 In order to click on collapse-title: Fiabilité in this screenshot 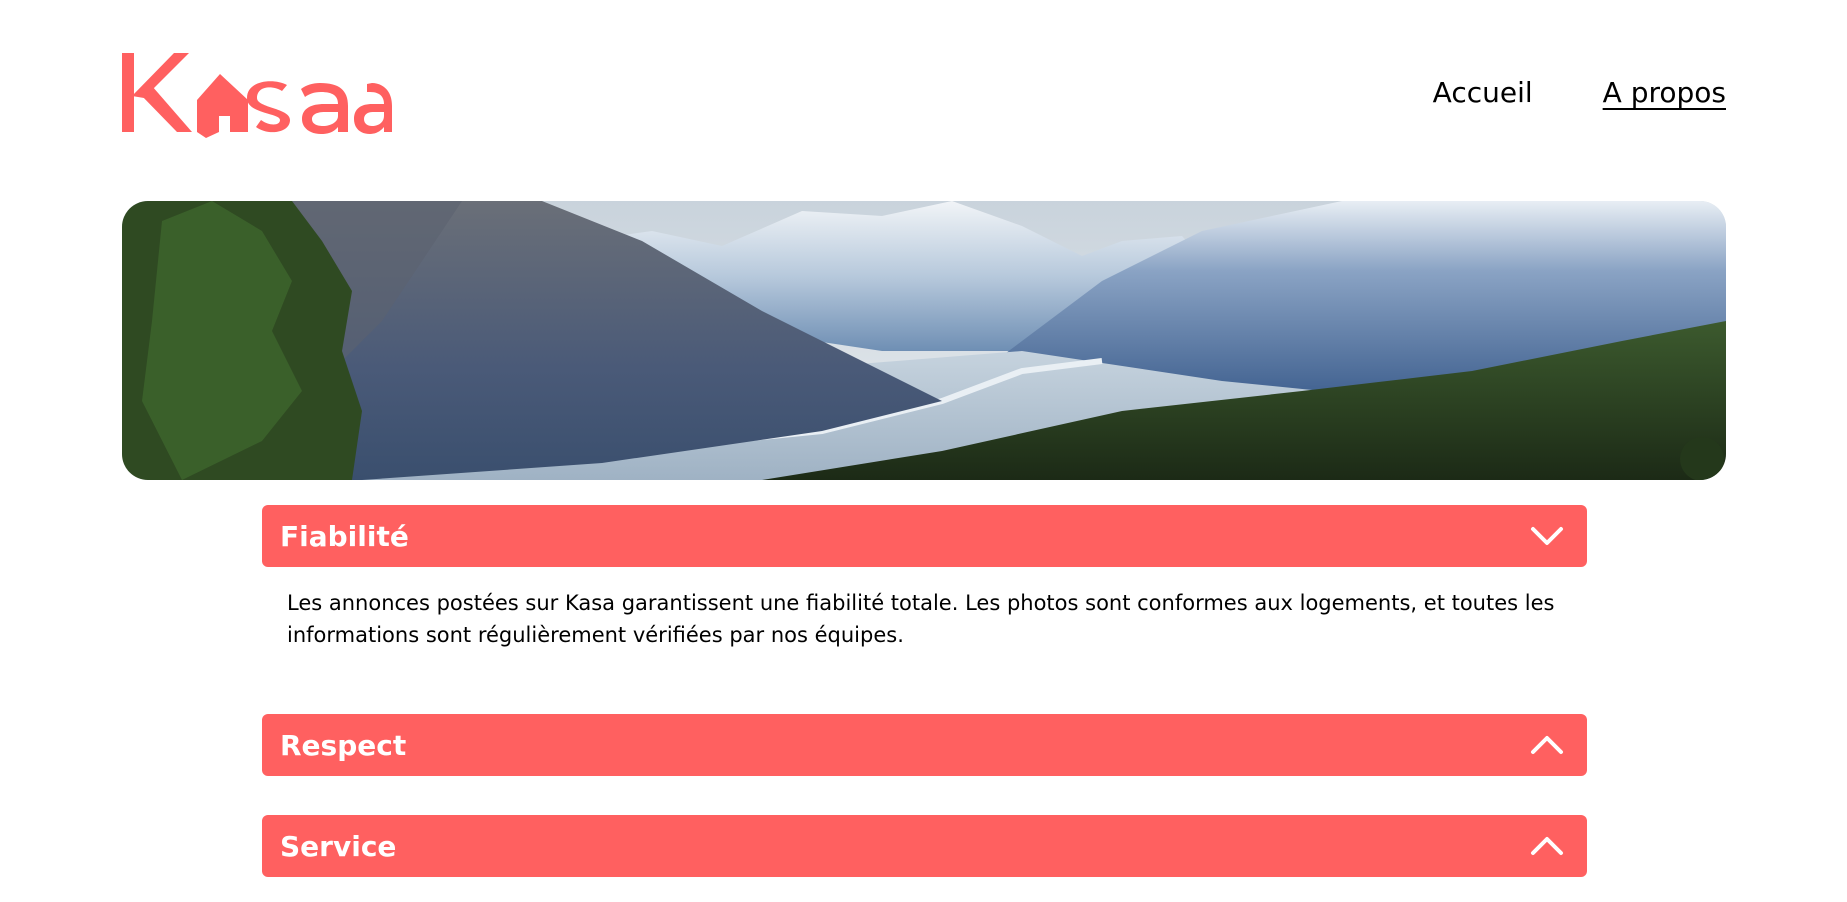, I will do `click(344, 536)`.